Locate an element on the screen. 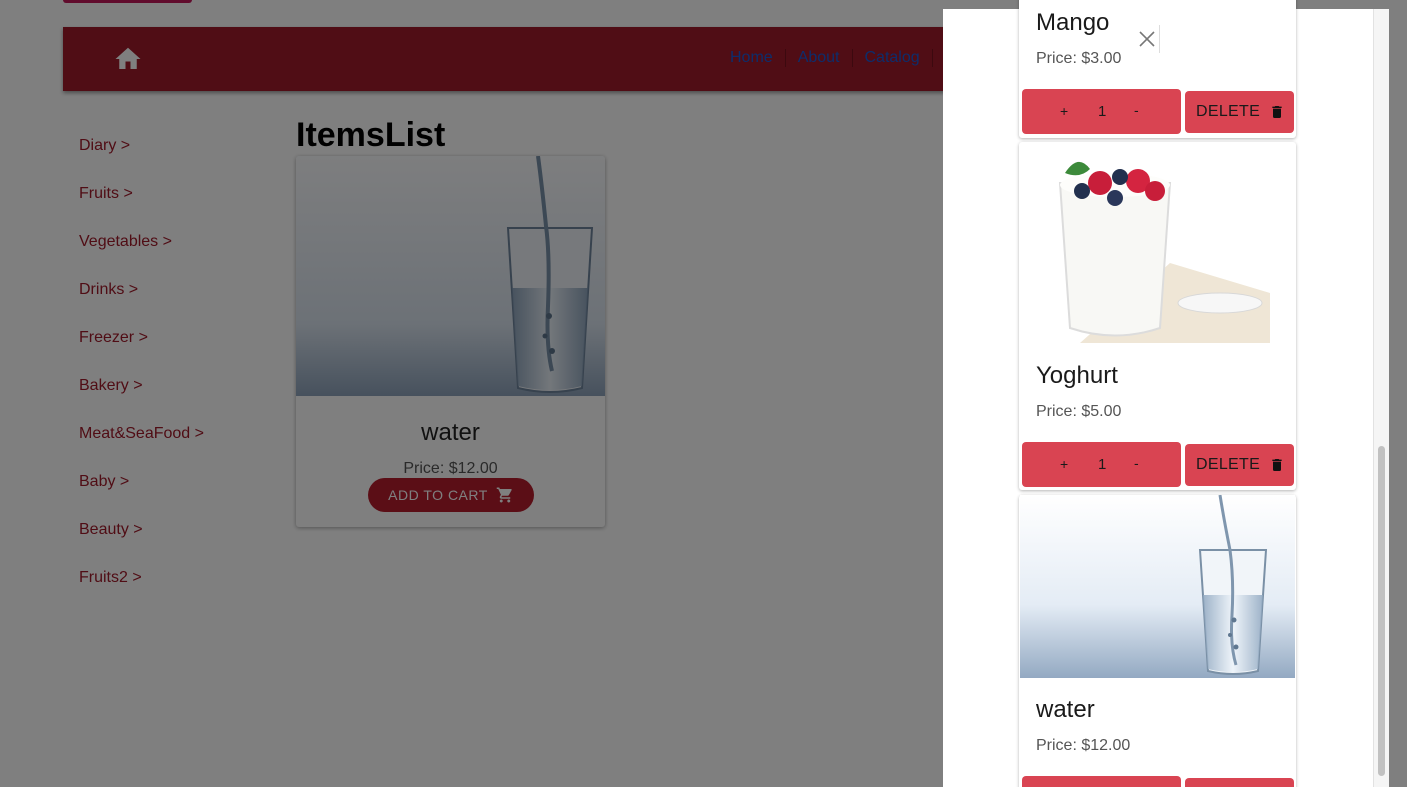 The height and width of the screenshot is (787, 1407). cart-item-name: water is located at coordinates (1065, 709).